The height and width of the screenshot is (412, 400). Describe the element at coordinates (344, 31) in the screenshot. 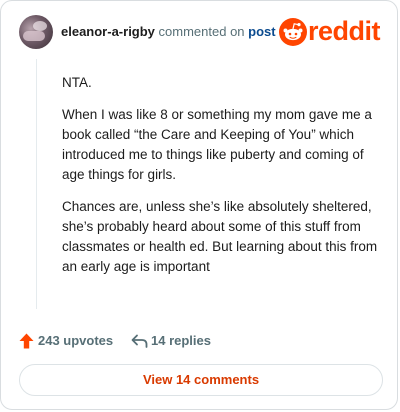

I see `reddit-wordmark: reddit` at that location.